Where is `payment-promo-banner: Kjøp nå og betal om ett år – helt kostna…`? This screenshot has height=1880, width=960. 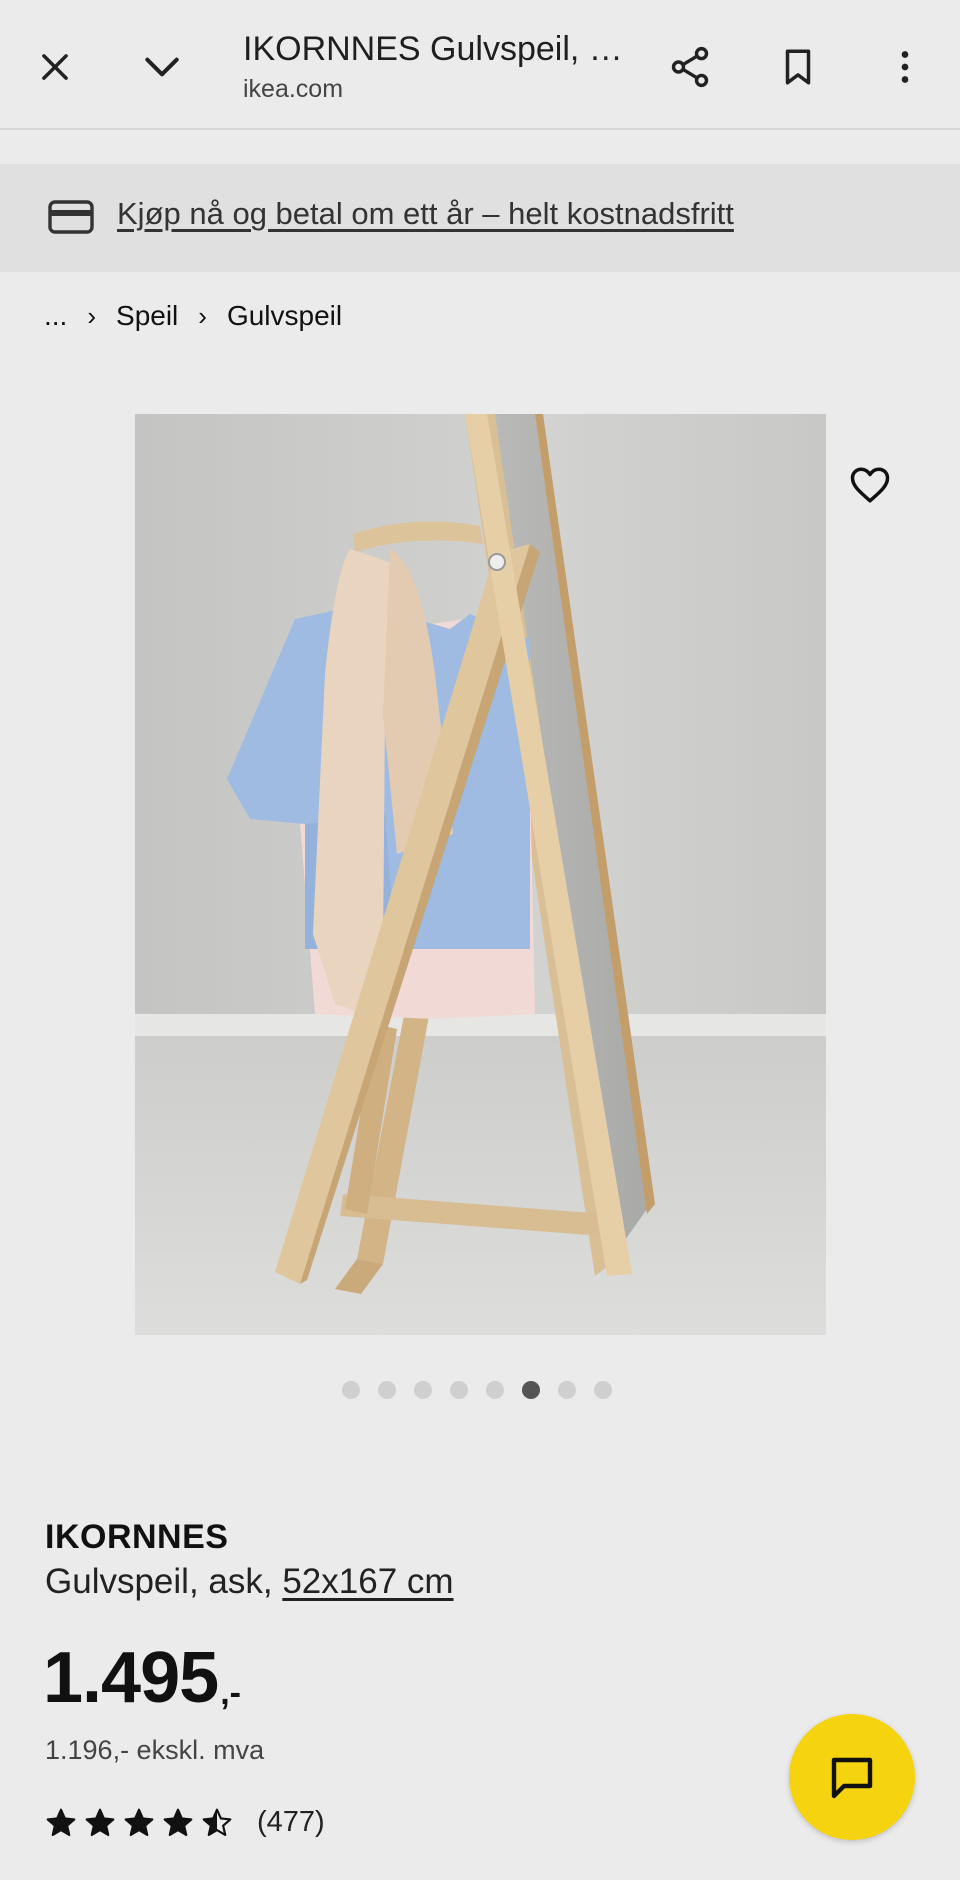 payment-promo-banner: Kjøp nå og betal om ett år – helt kostna… is located at coordinates (480, 218).